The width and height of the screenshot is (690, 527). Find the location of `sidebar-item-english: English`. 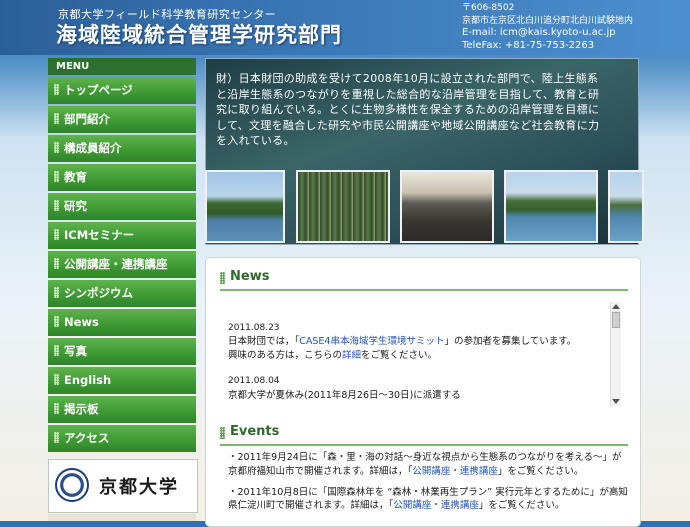

sidebar-item-english: English is located at coordinates (122, 380).